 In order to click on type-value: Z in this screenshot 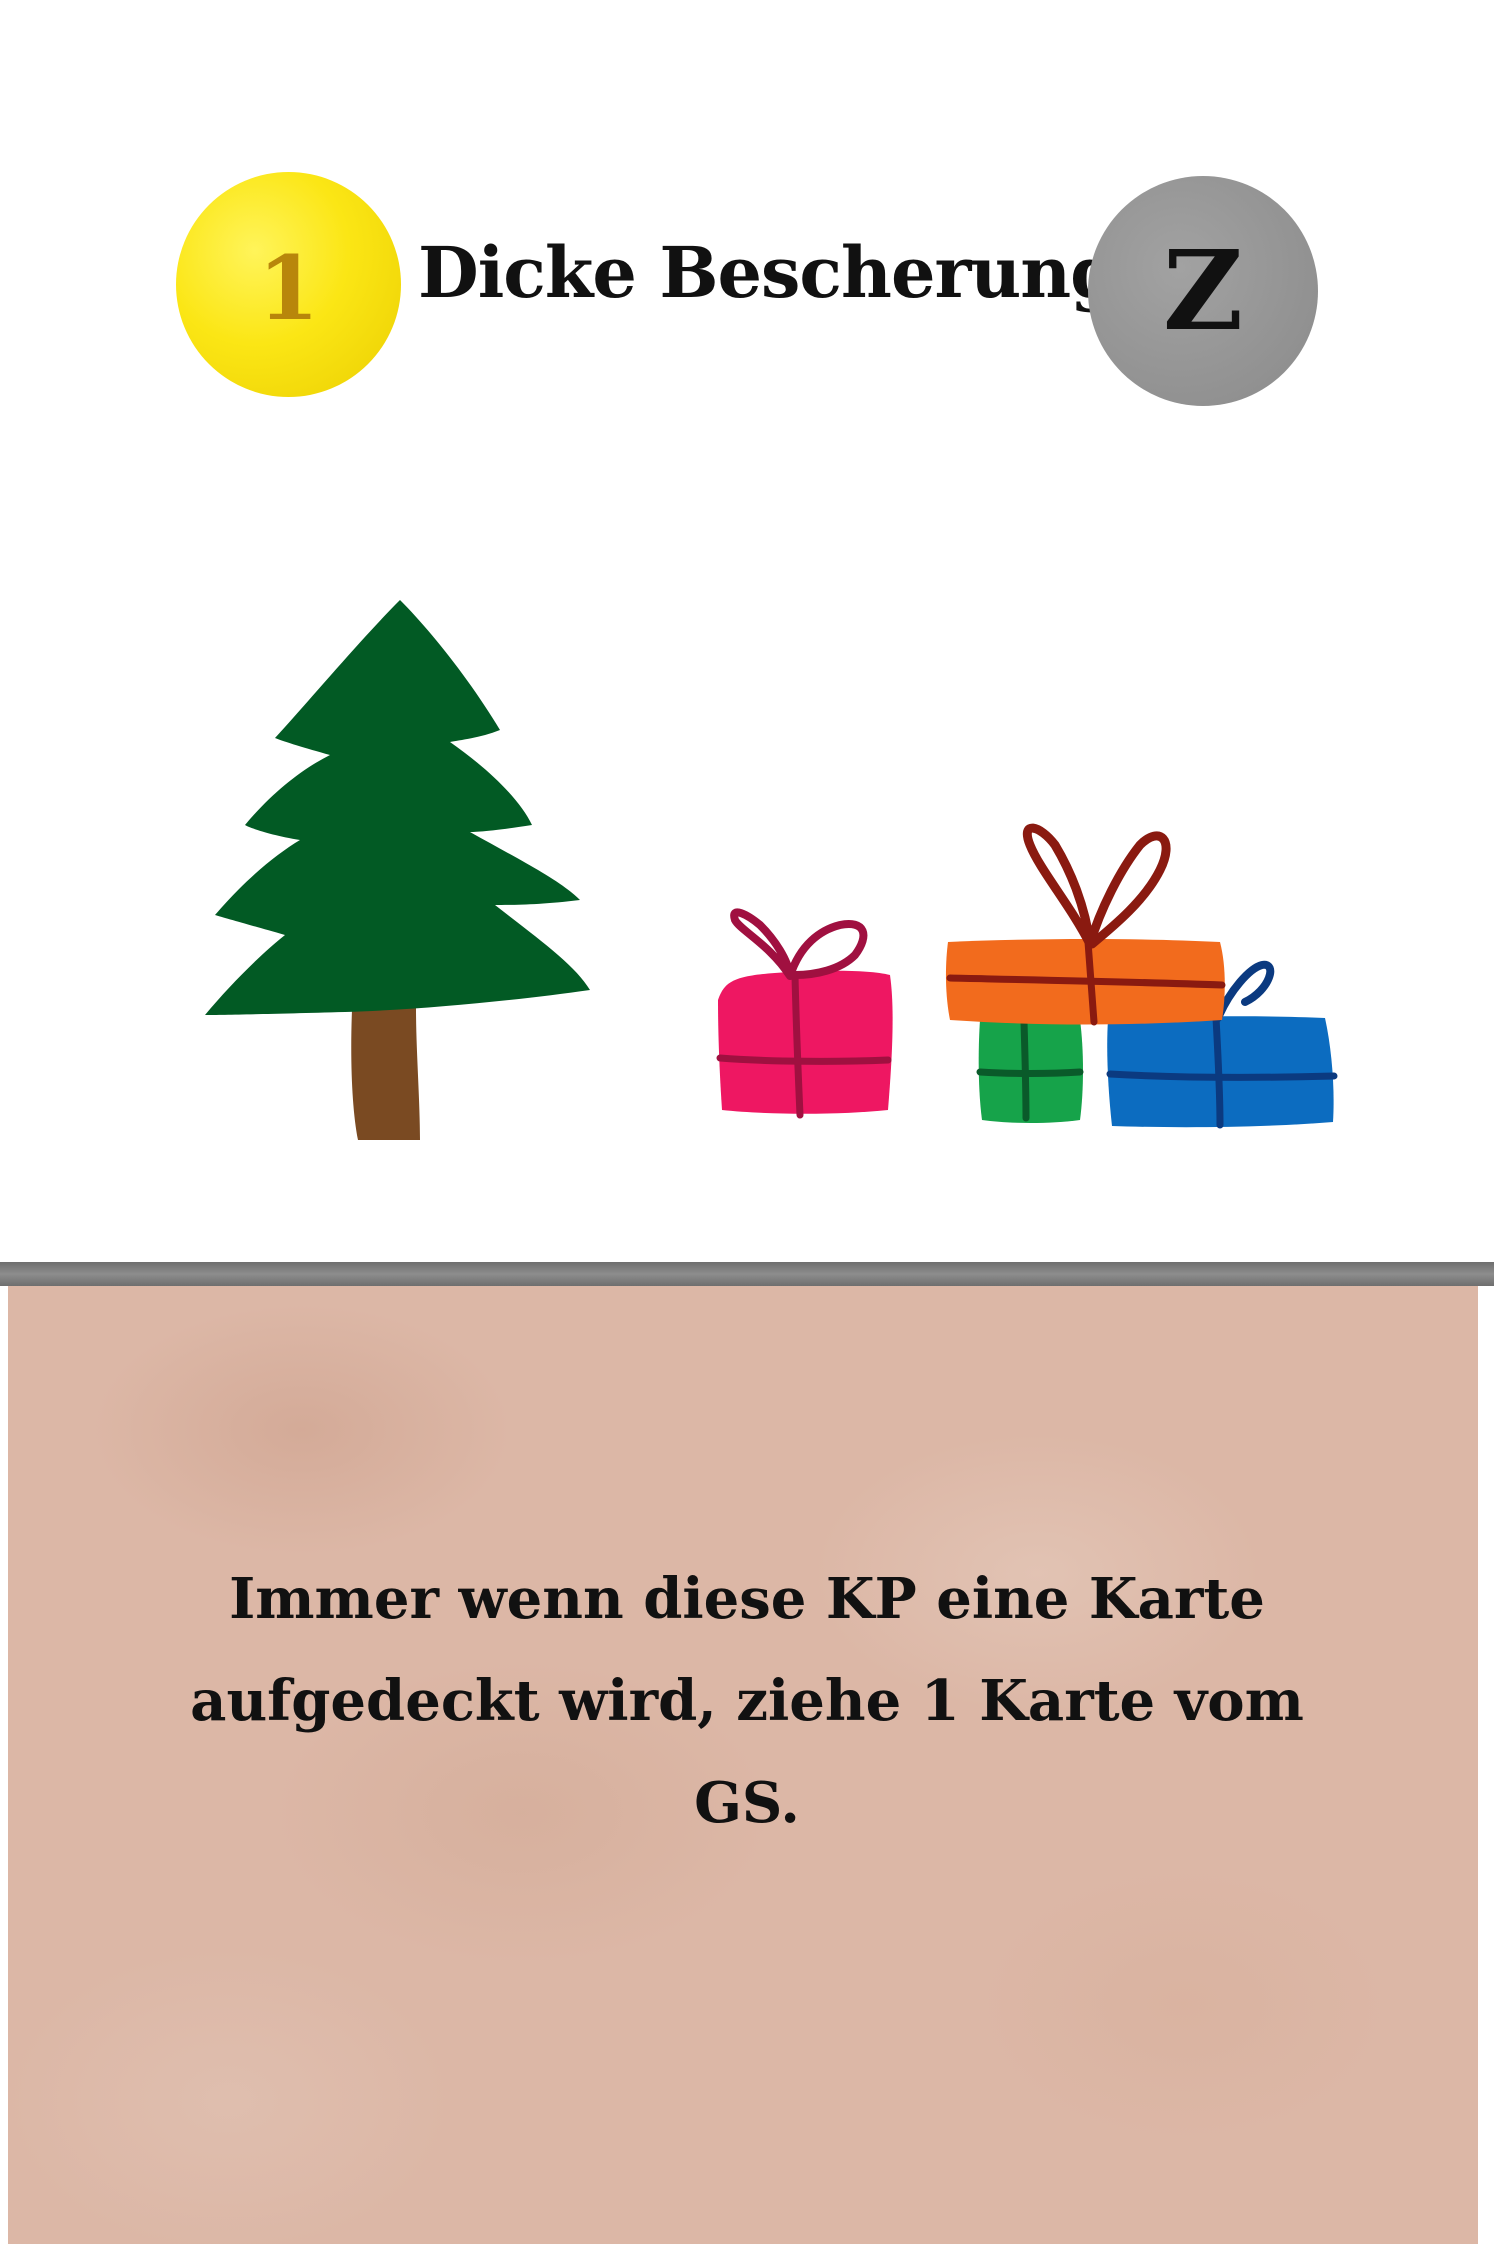, I will do `click(1203, 290)`.